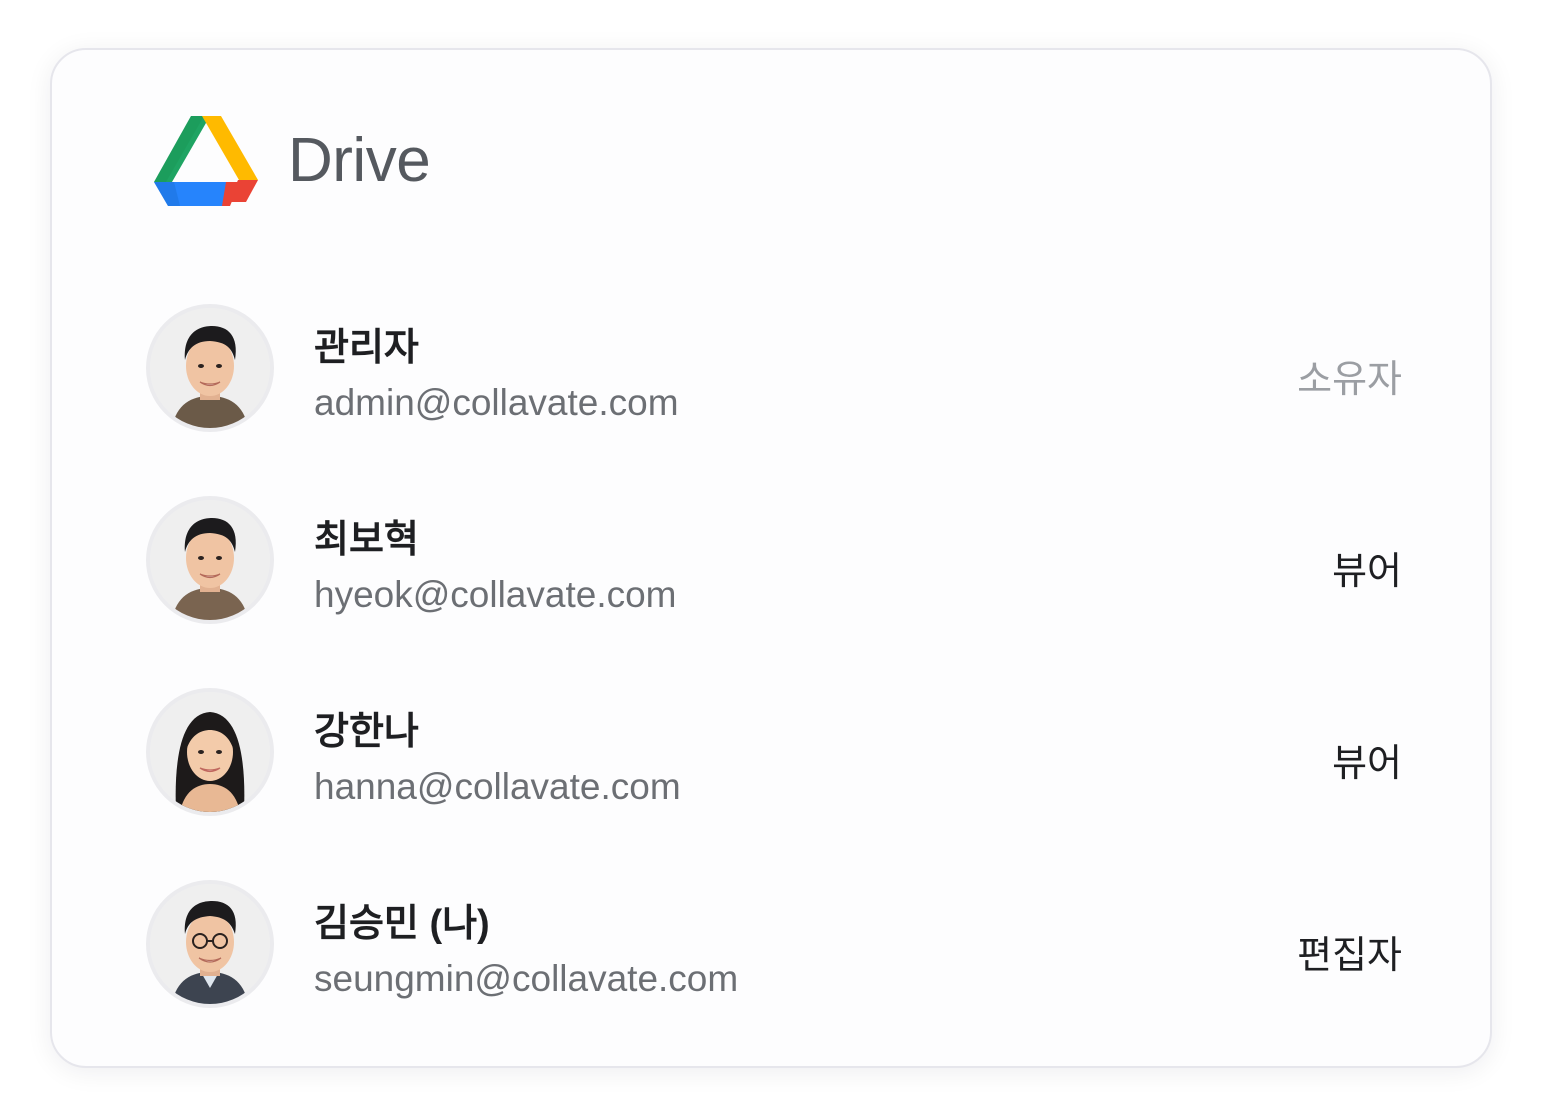  What do you see at coordinates (495, 594) in the screenshot?
I see `member-email: hyeok@collavate.com` at bounding box center [495, 594].